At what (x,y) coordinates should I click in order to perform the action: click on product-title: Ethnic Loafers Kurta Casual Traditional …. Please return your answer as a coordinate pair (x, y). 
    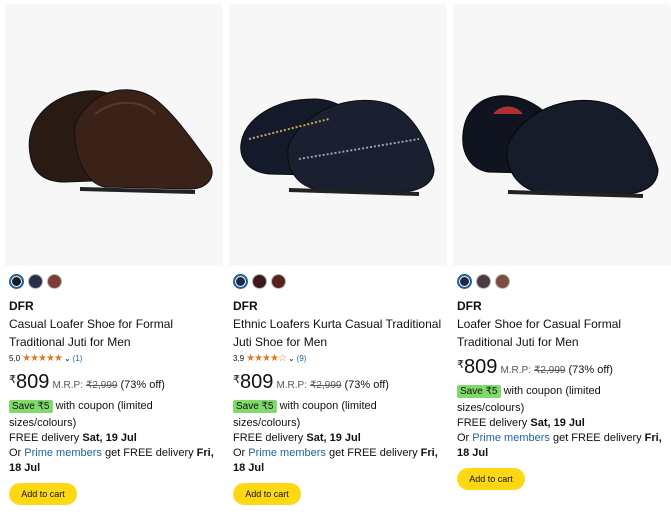
    Looking at the image, I should click on (339, 333).